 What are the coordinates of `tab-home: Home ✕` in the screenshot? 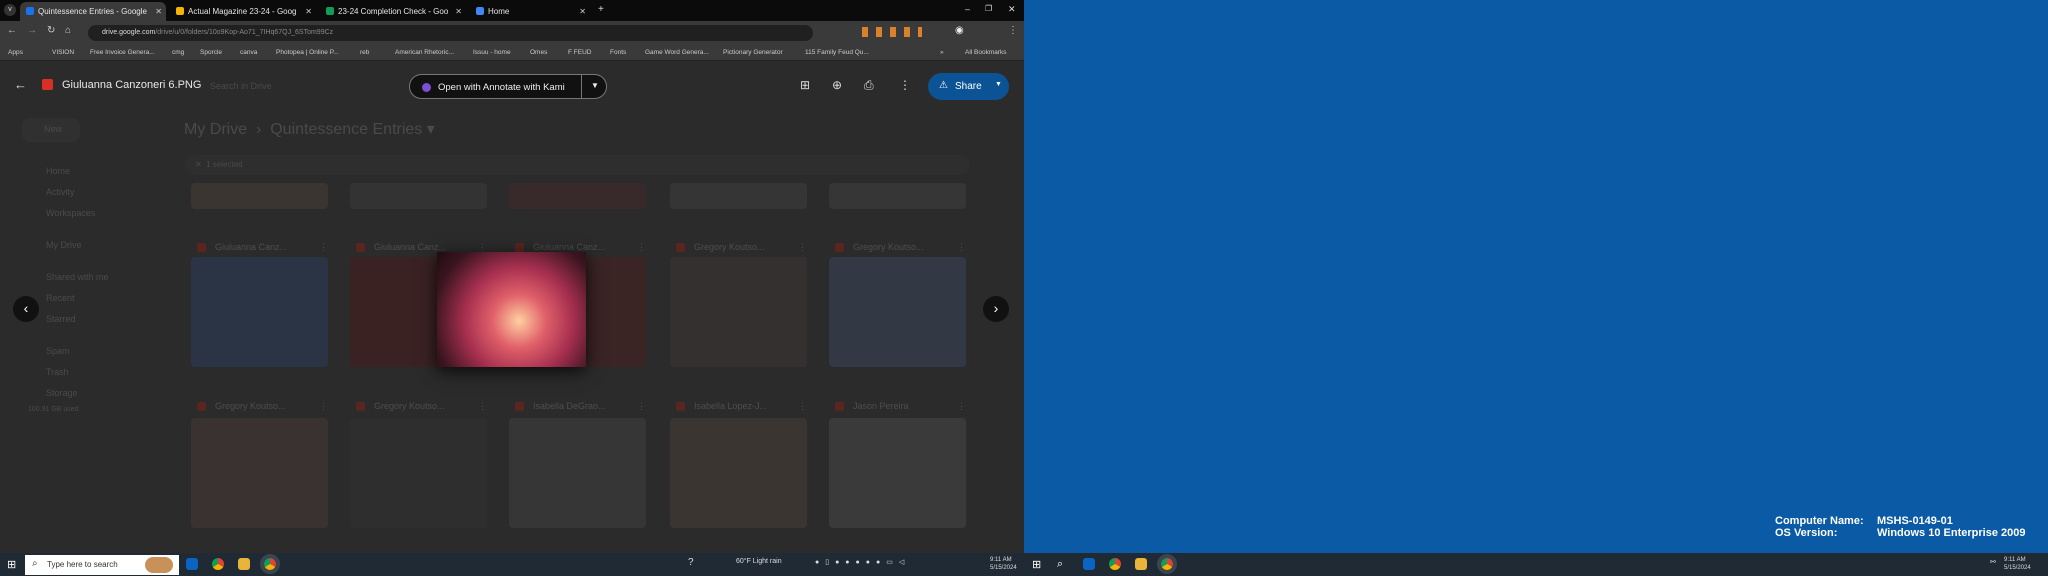 It's located at (530, 11).